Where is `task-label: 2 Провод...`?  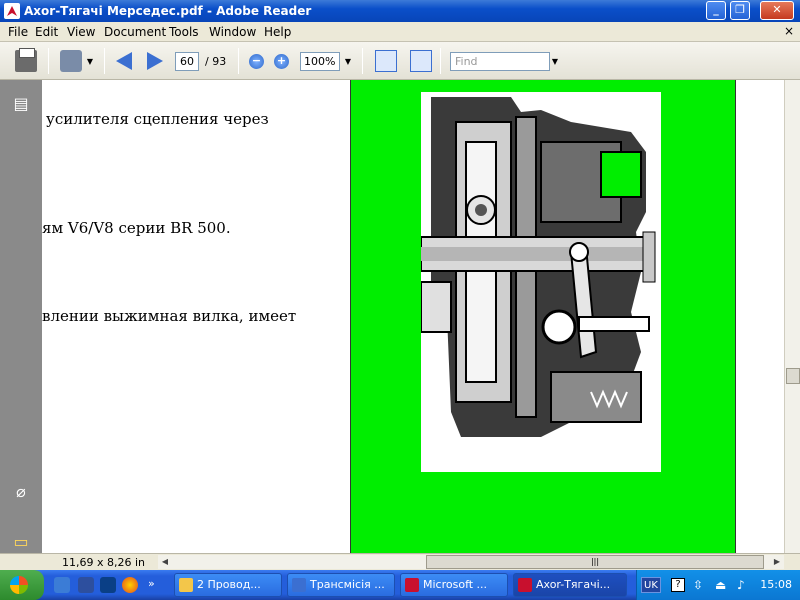 task-label: 2 Провод... is located at coordinates (229, 584).